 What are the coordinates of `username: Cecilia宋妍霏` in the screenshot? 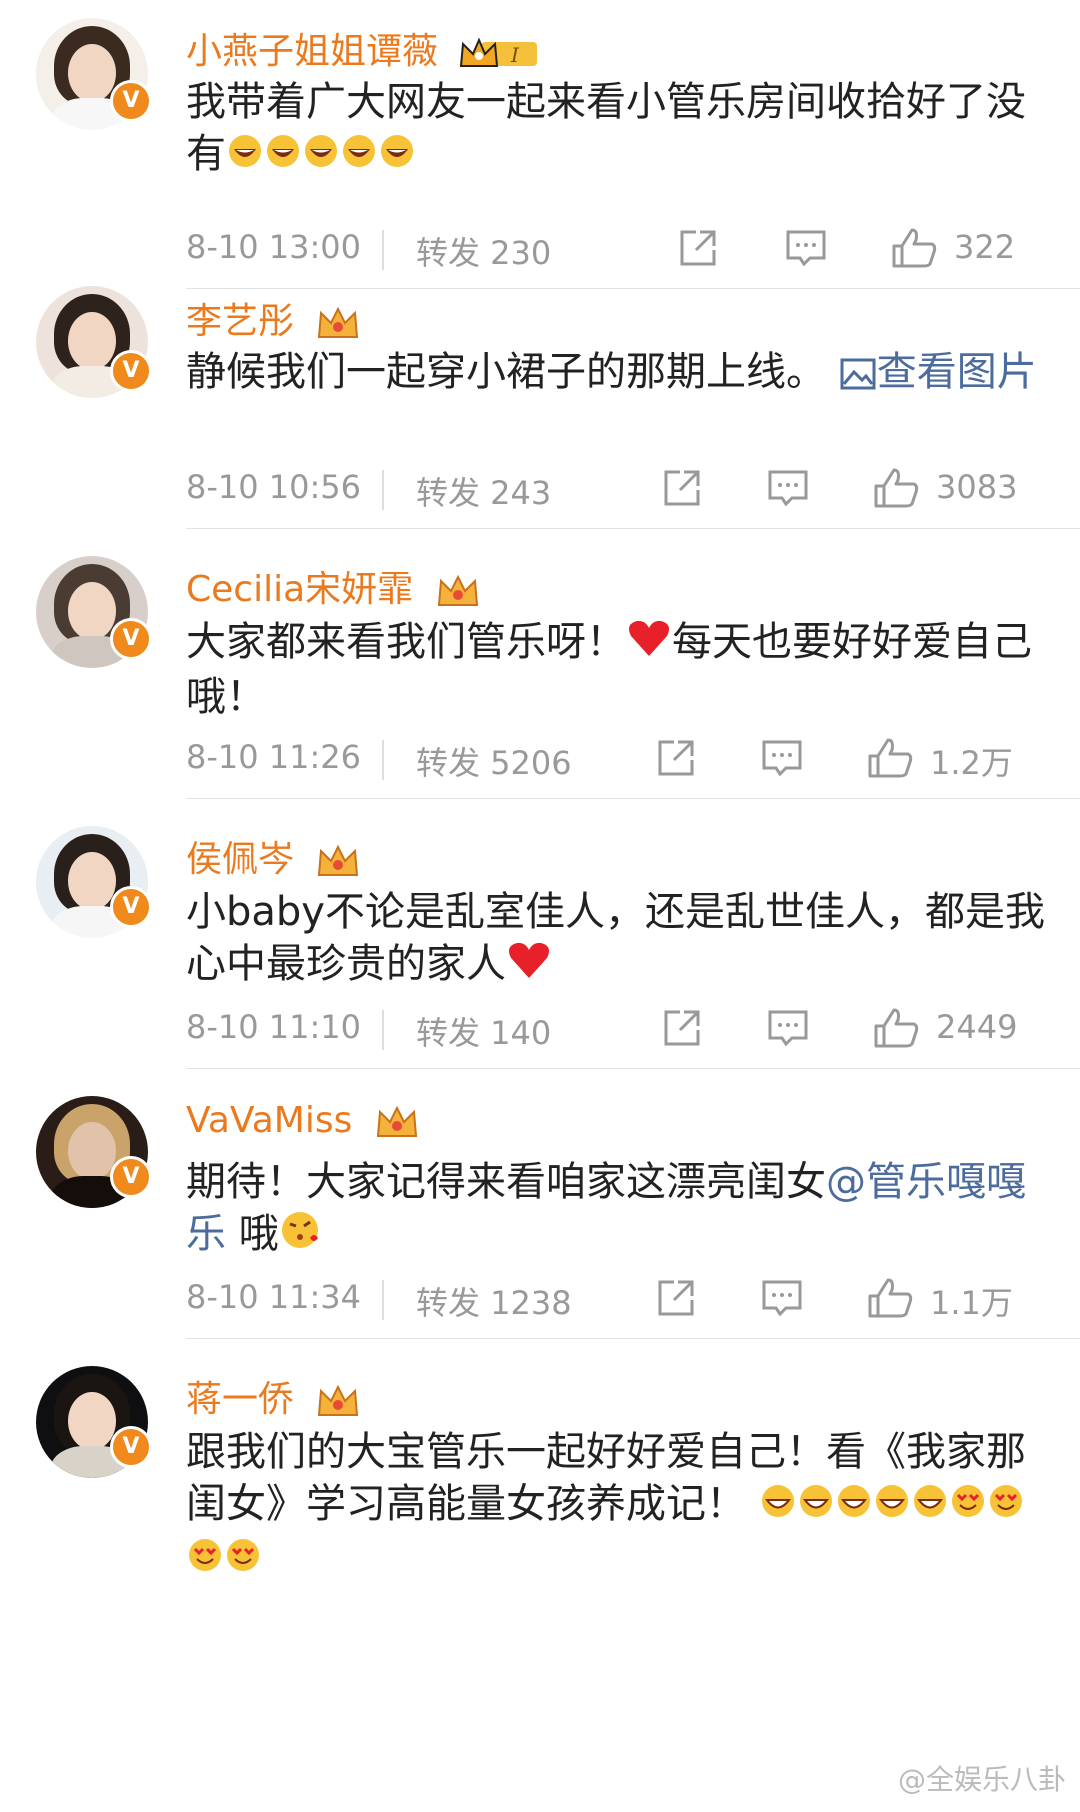 It's located at (333, 586).